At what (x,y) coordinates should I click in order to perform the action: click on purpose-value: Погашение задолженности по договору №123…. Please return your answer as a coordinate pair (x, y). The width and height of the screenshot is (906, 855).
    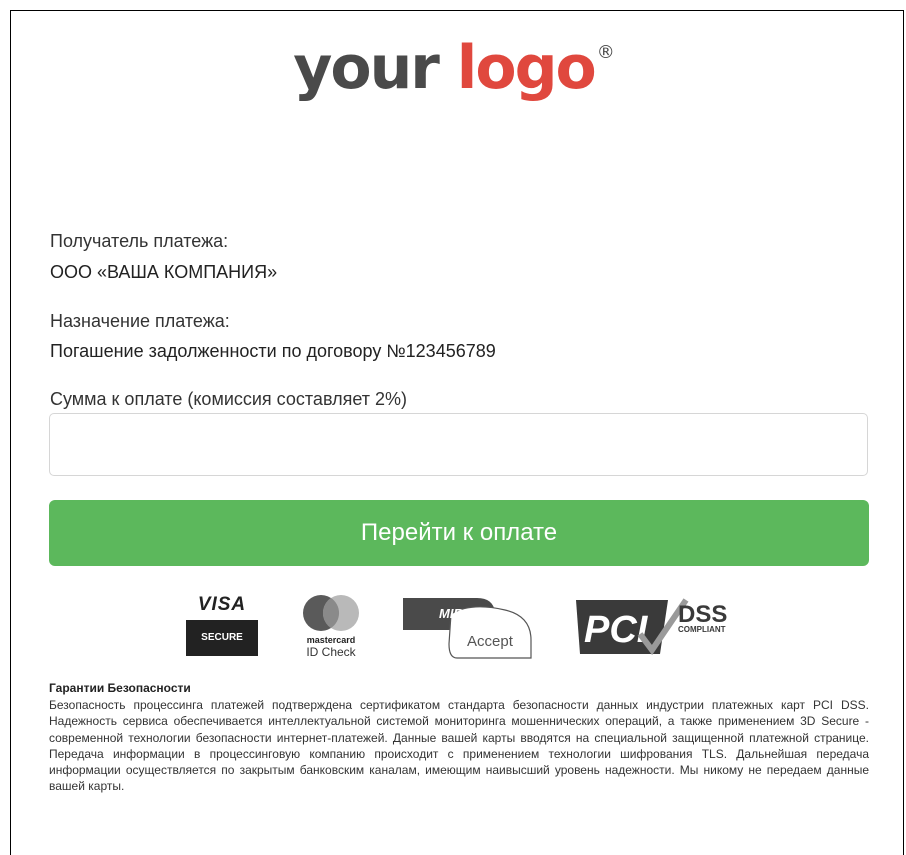
    Looking at the image, I should click on (273, 351).